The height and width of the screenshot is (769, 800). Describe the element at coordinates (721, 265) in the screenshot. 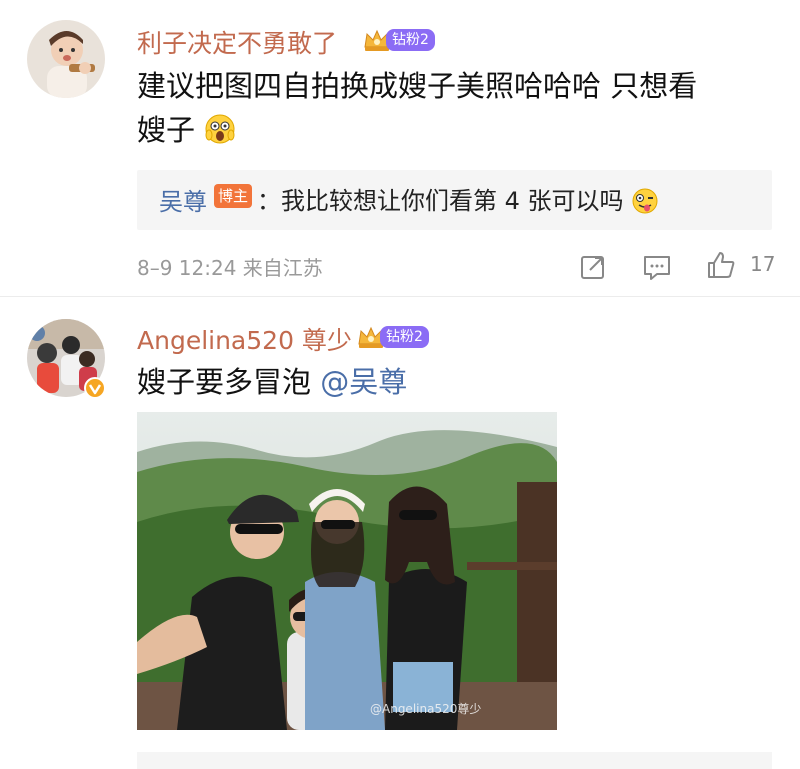

I see `thumbs-up-icon` at that location.